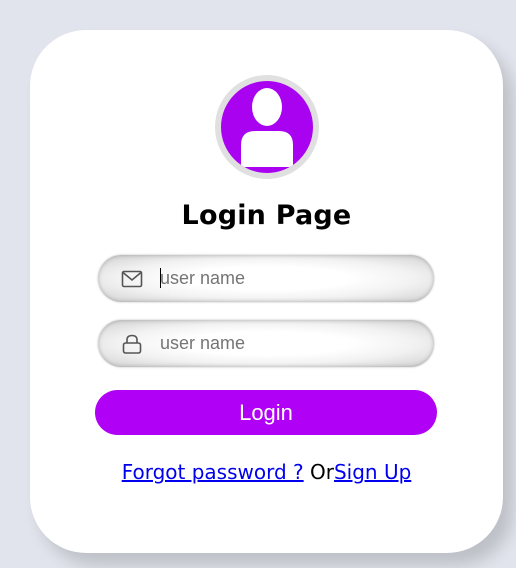 This screenshot has width=516, height=568. What do you see at coordinates (266, 215) in the screenshot?
I see `page-title: Login Page` at bounding box center [266, 215].